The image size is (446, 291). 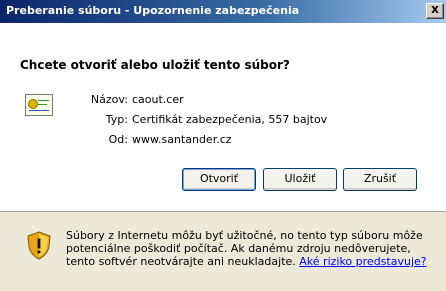 I want to click on from-value: www.santander.cz, so click(x=182, y=139).